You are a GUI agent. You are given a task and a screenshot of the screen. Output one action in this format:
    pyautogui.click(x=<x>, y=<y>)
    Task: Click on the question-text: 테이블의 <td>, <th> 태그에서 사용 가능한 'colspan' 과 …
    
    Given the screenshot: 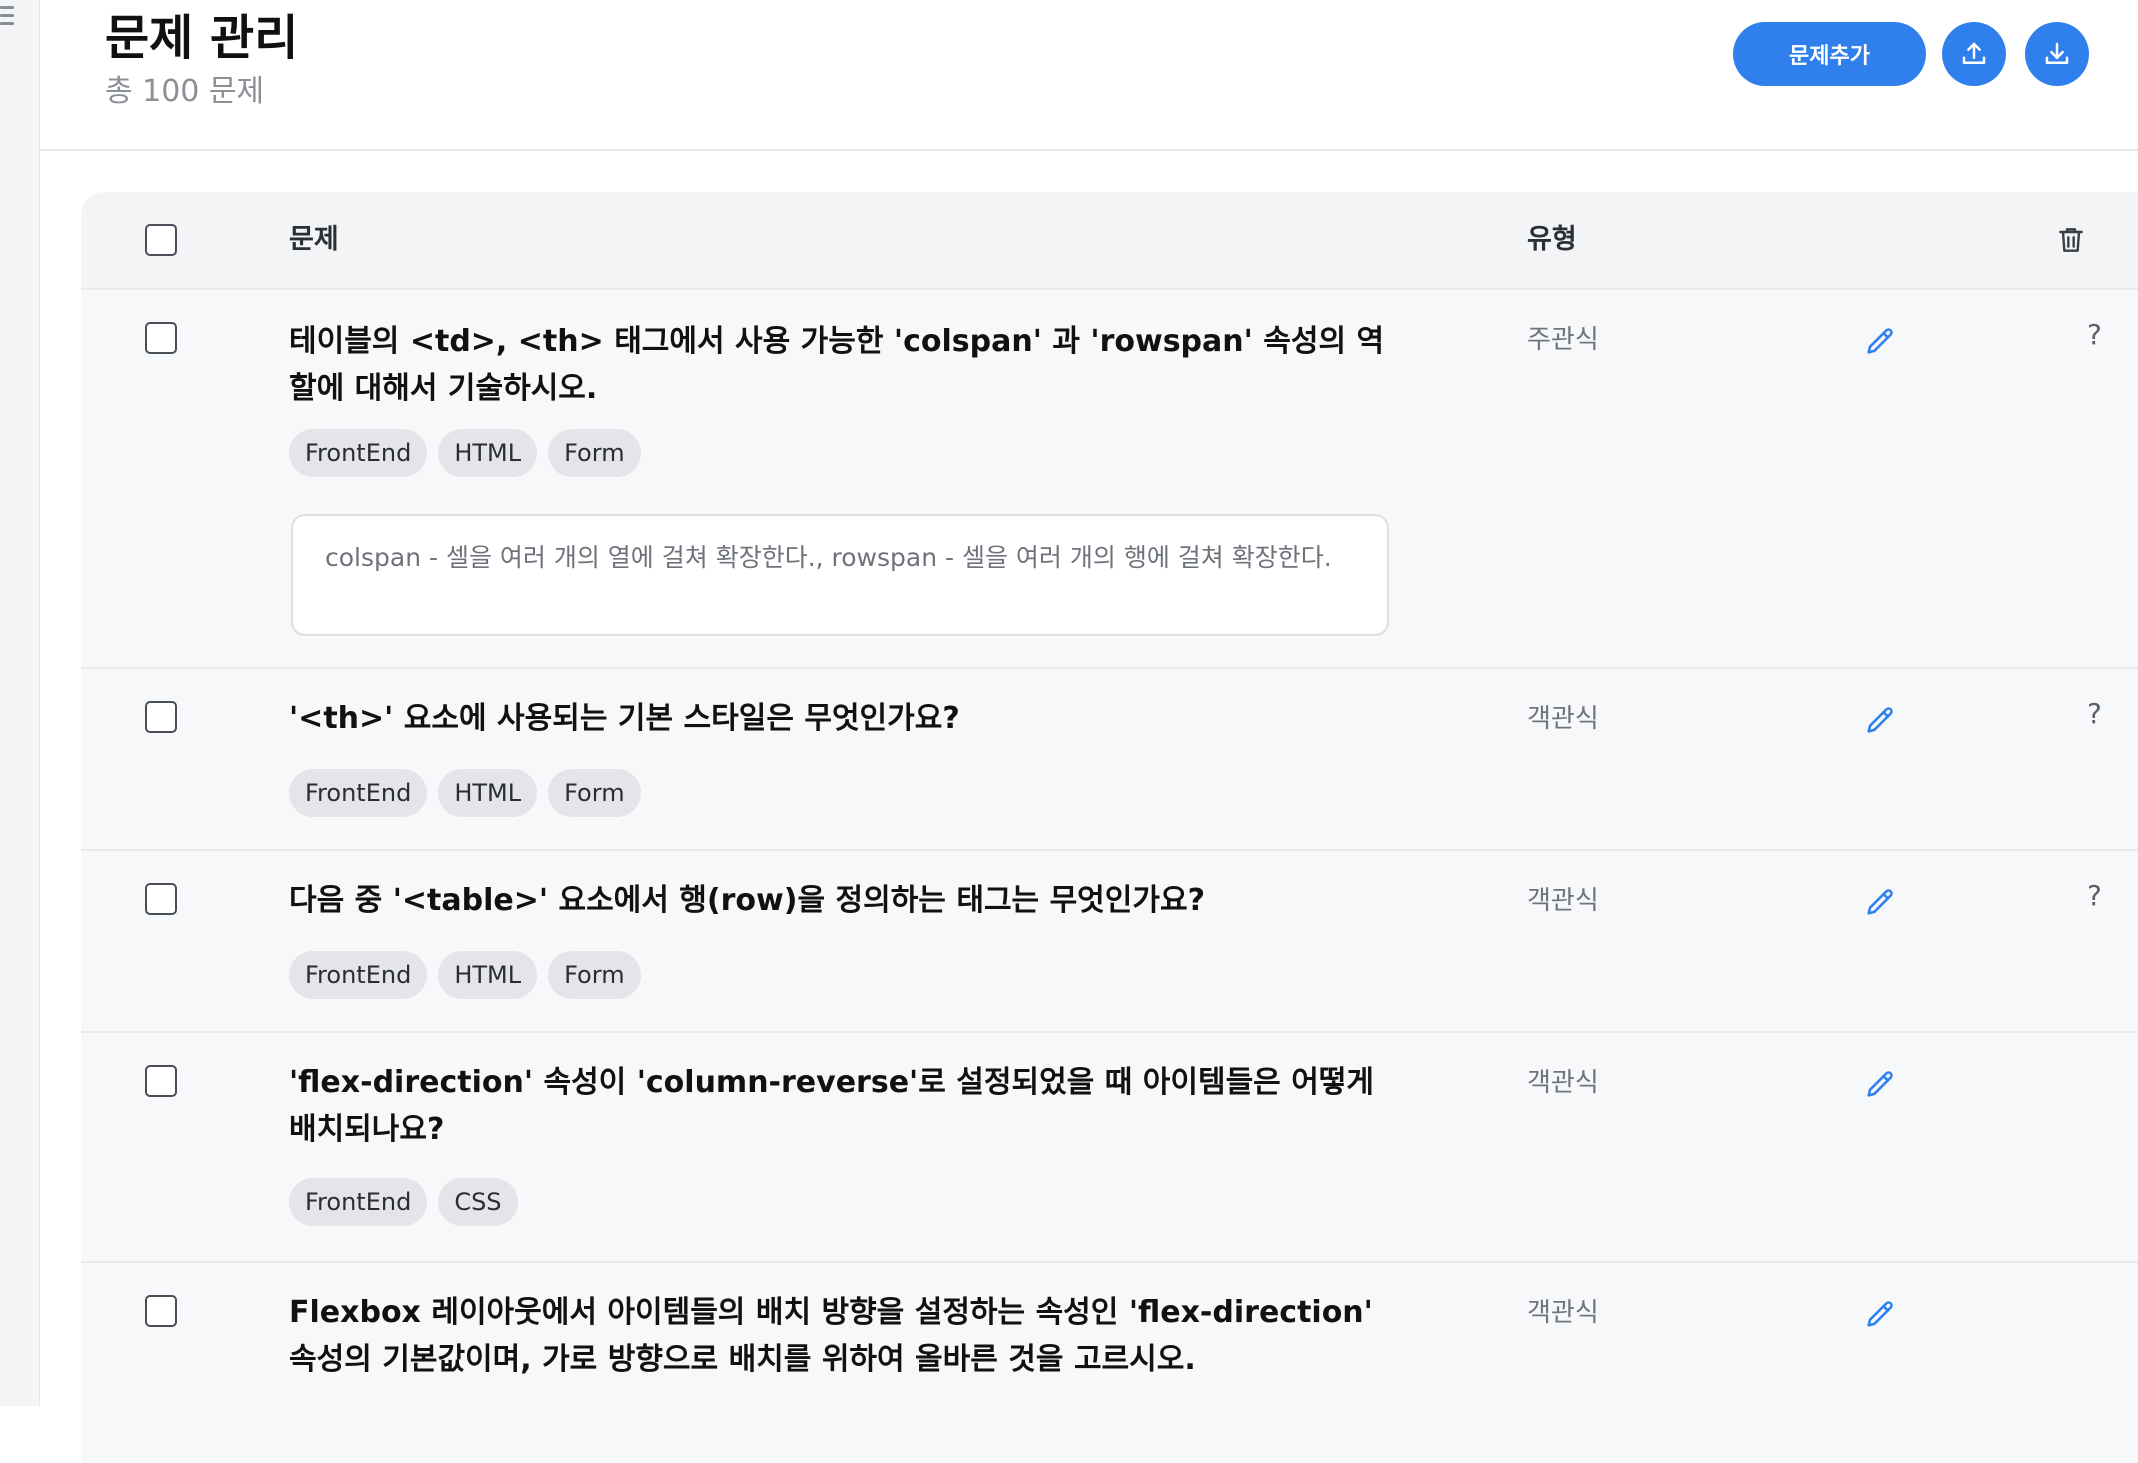 What is the action you would take?
    pyautogui.click(x=844, y=365)
    